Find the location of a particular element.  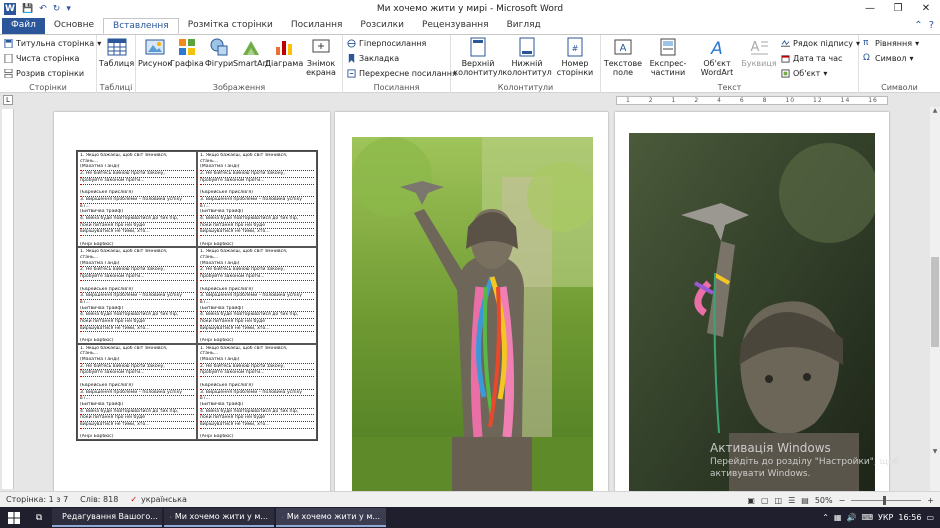

object-button: Об'єкт ▾ is located at coordinates (804, 73).